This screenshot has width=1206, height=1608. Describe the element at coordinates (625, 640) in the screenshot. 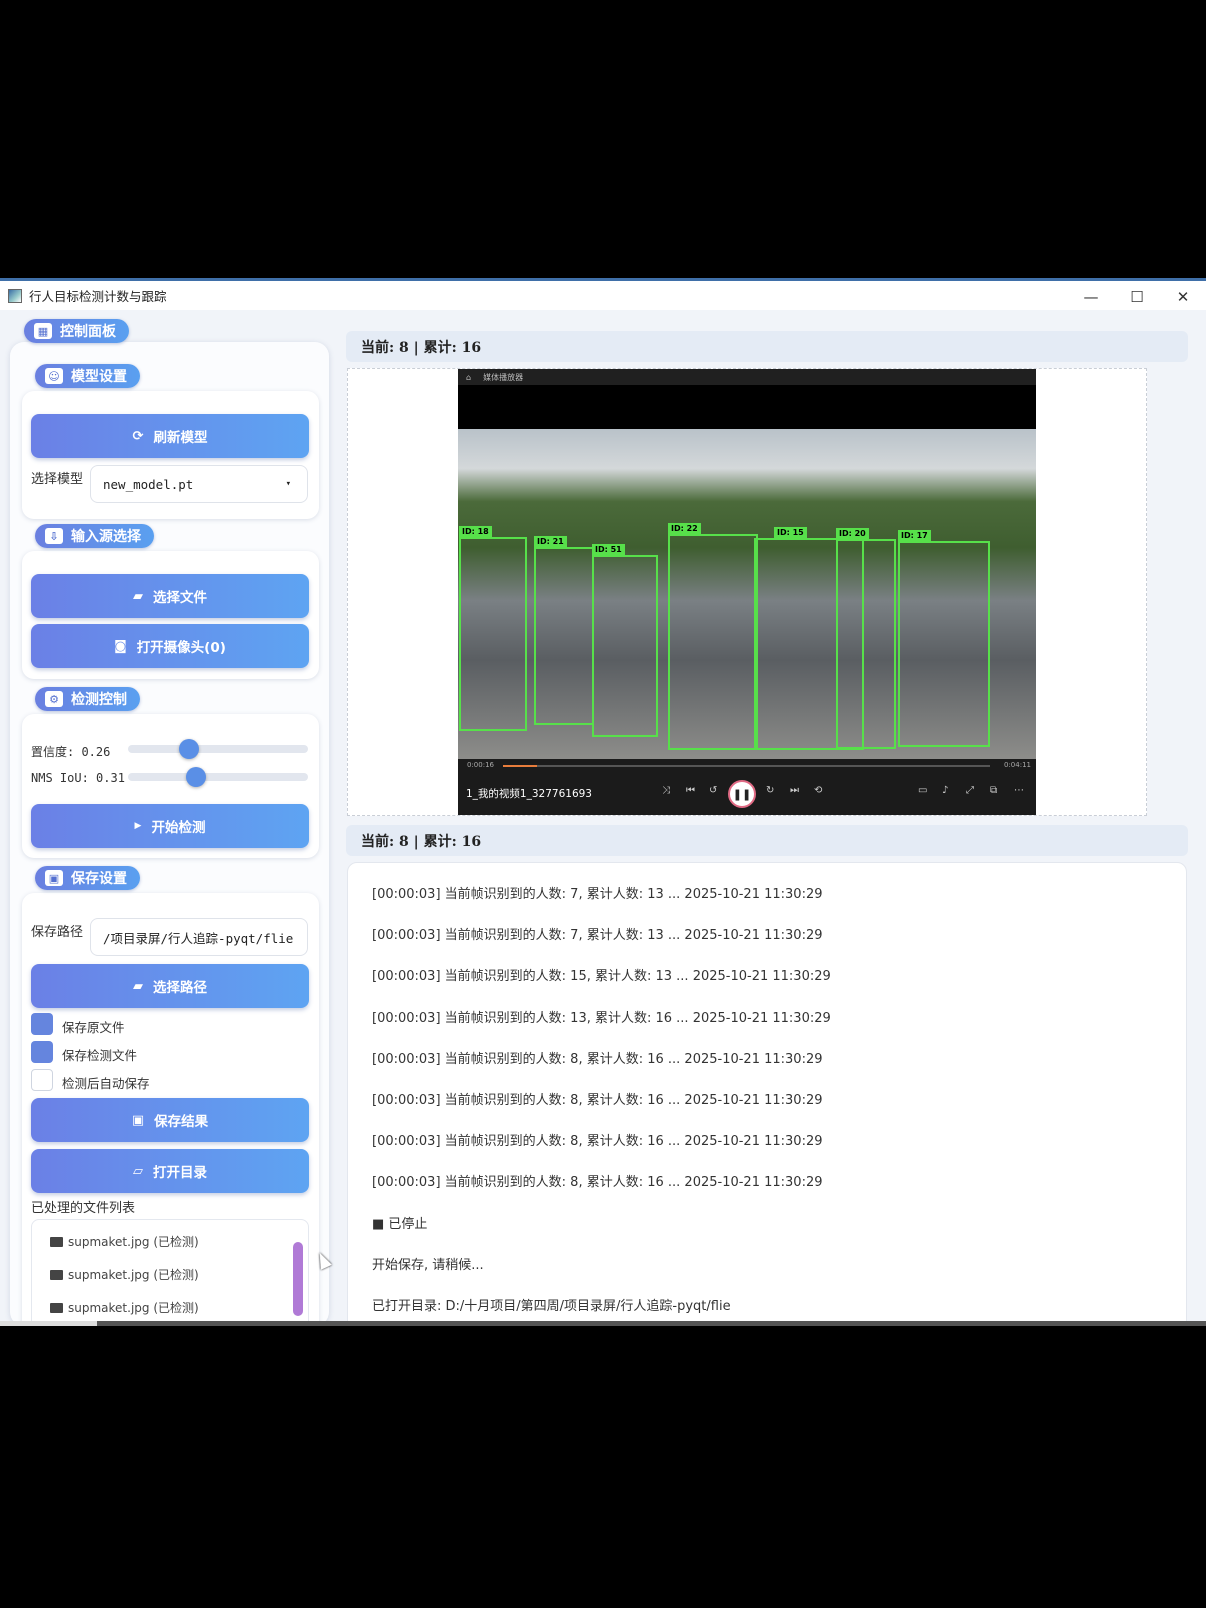

I see `detection-box: ID: 51` at that location.